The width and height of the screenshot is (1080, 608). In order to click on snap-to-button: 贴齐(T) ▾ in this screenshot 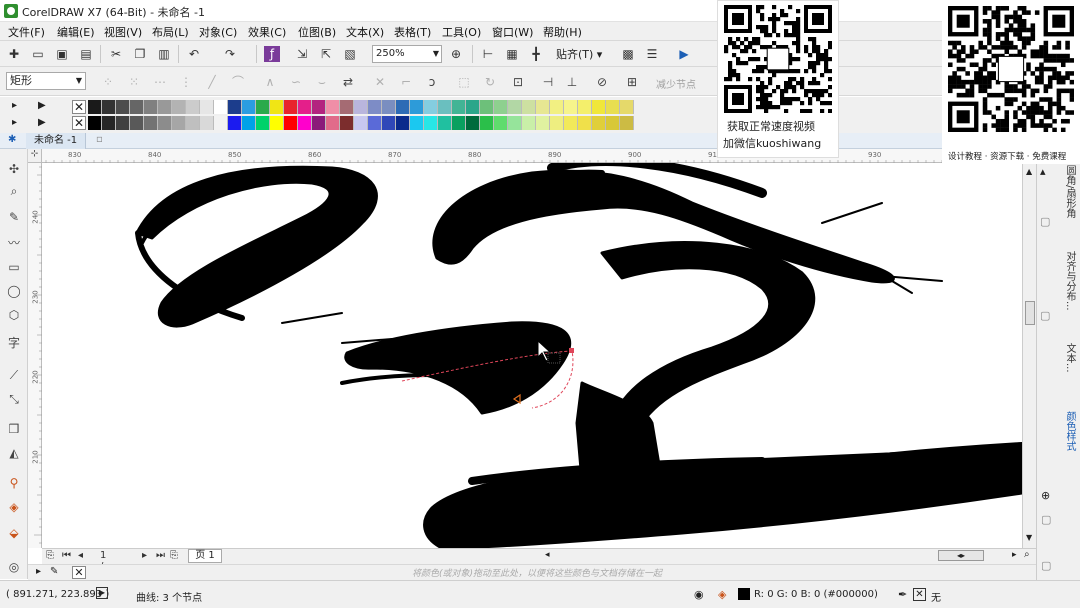, I will do `click(579, 54)`.